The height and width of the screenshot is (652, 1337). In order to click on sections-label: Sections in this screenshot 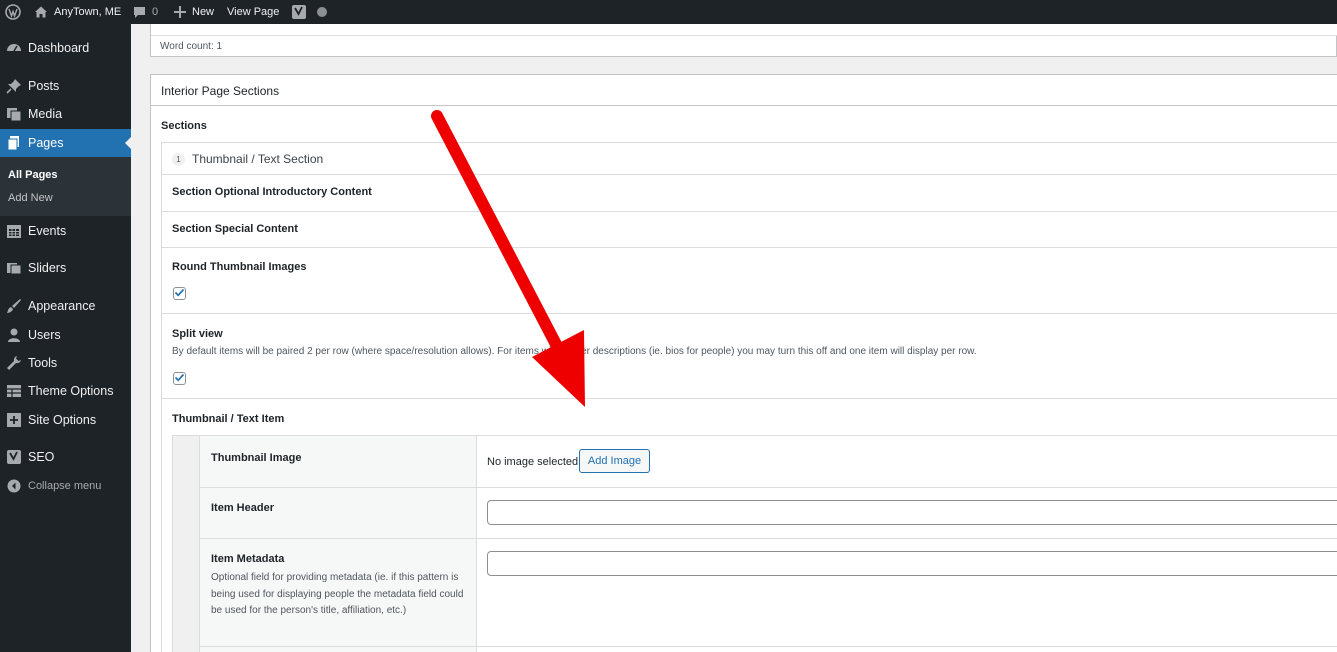, I will do `click(184, 126)`.